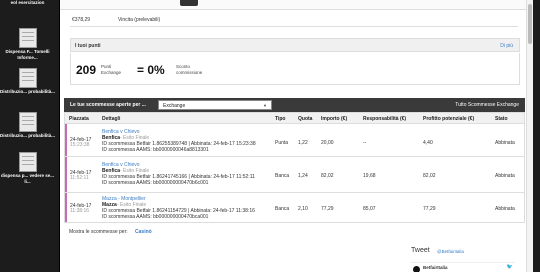 This screenshot has height=272, width=540. I want to click on points-value: 209, so click(86, 70).